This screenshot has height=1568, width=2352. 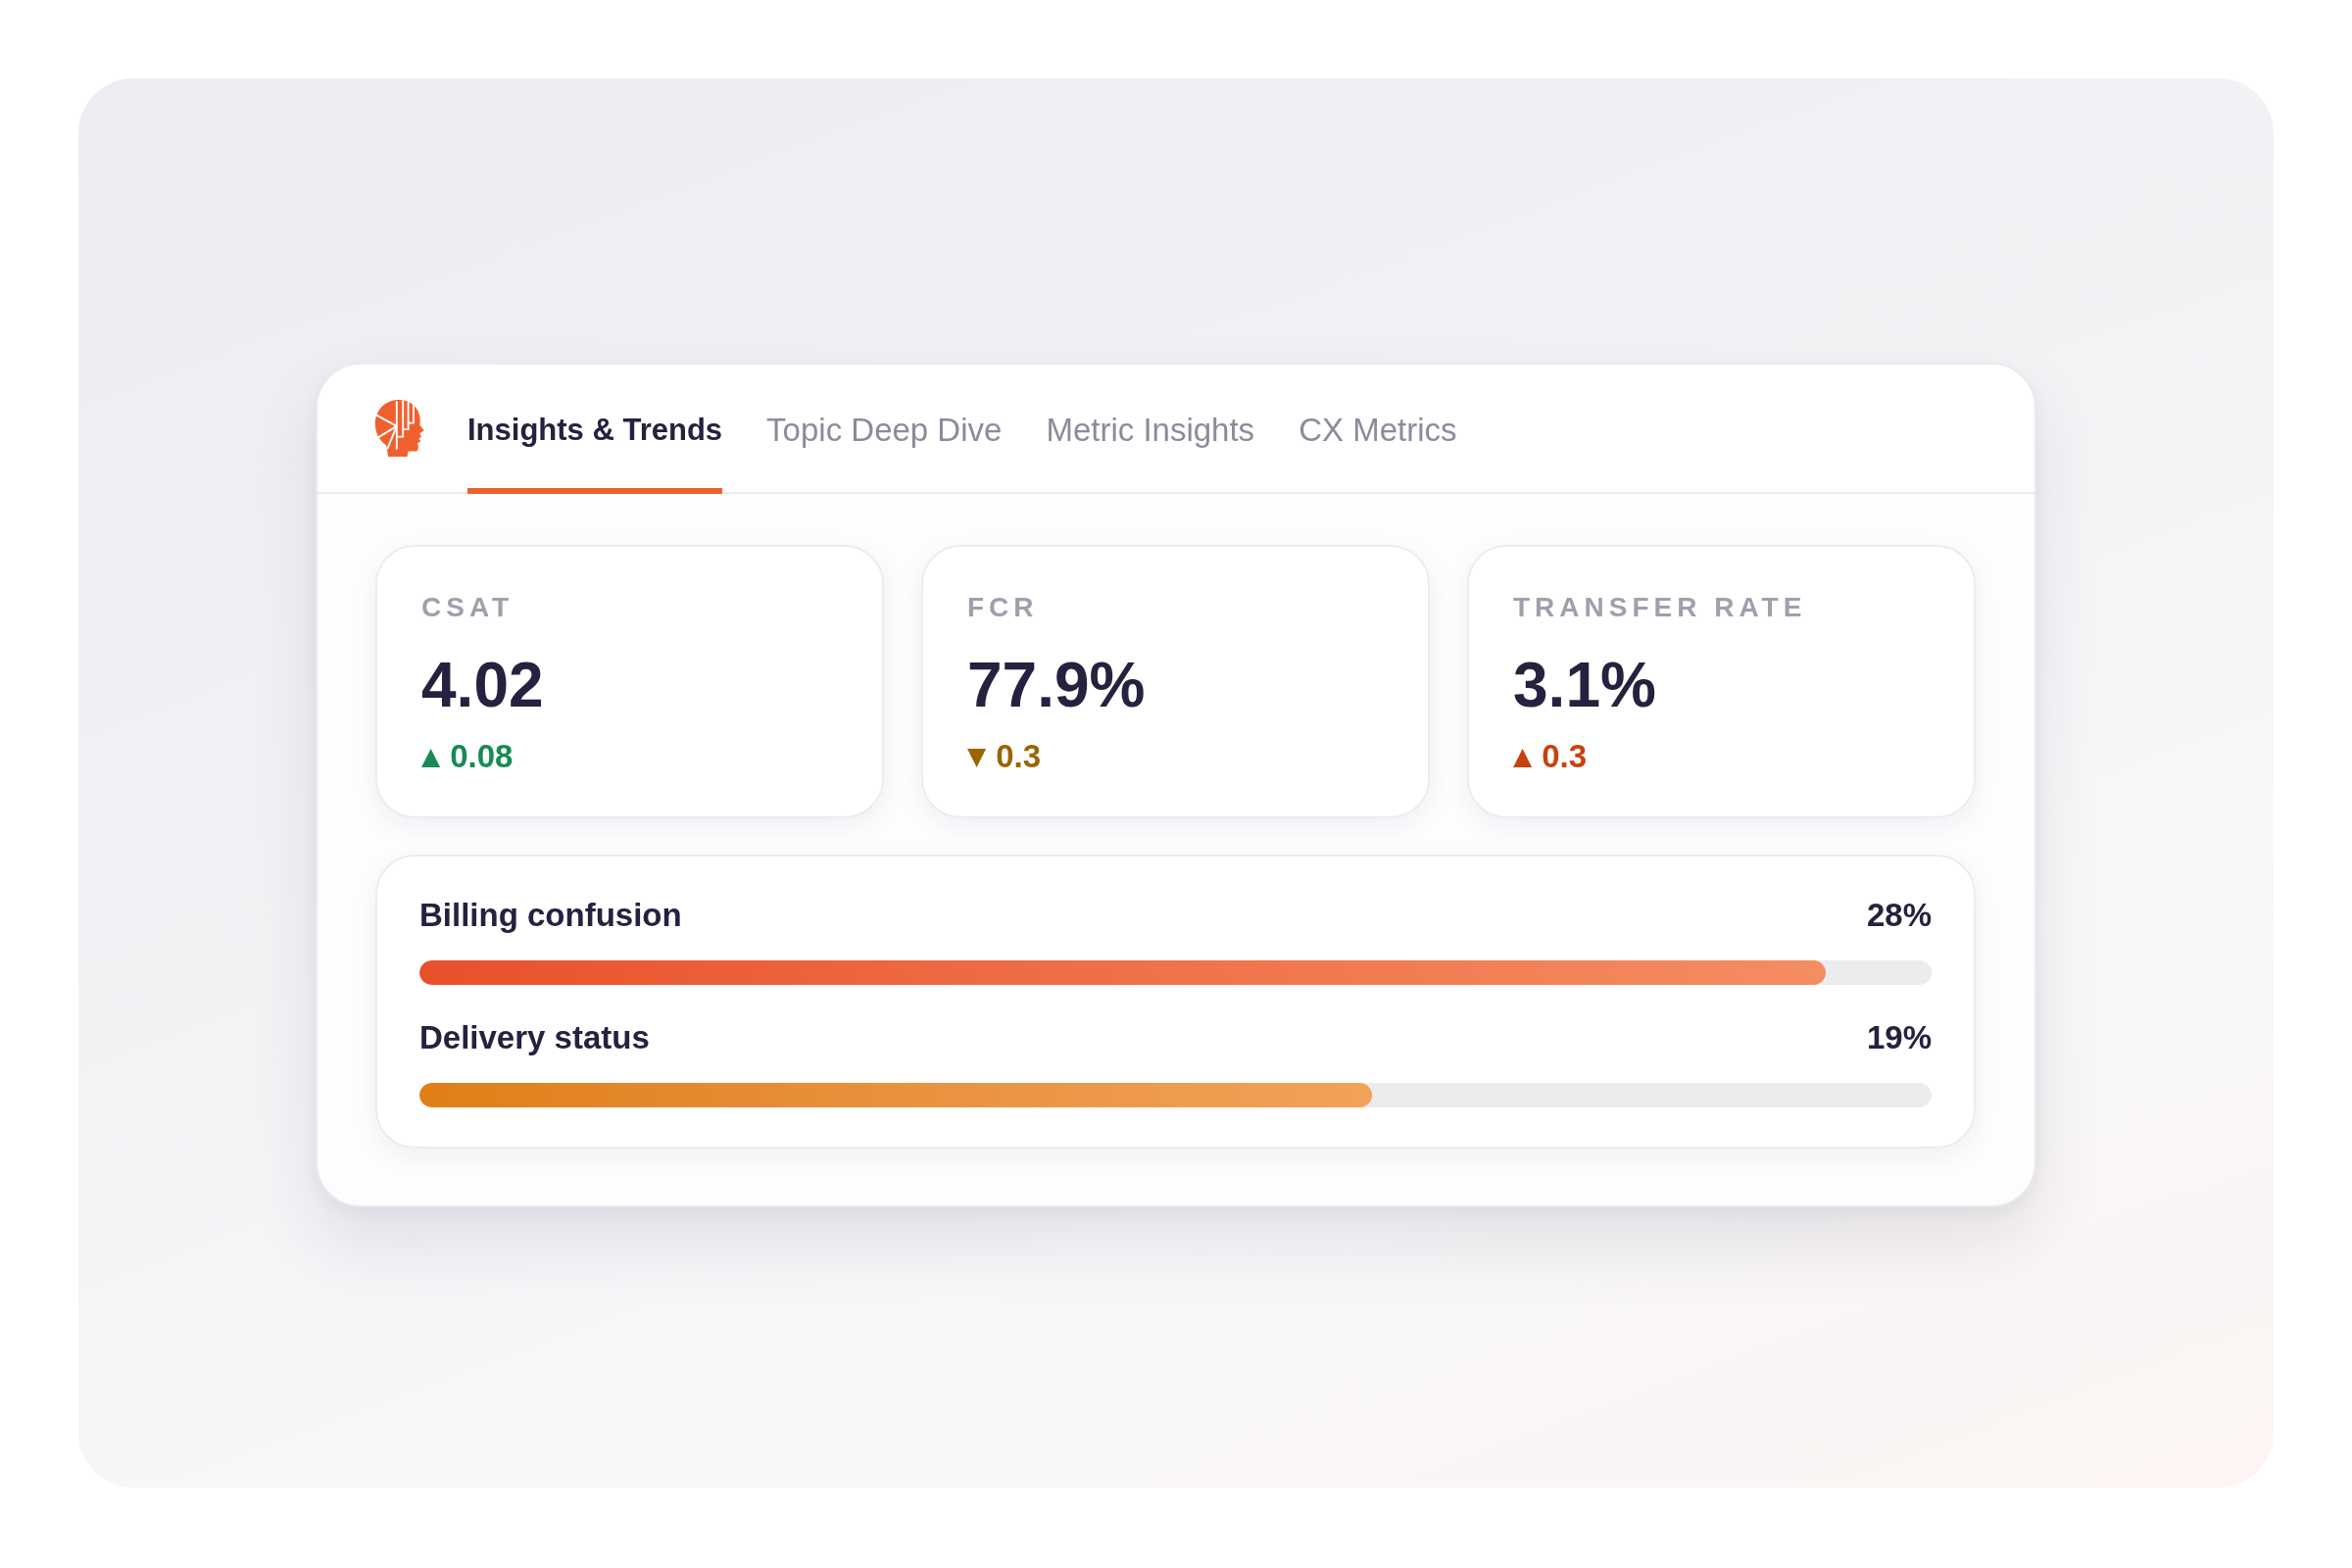 I want to click on tab: CX Metrics, so click(x=1377, y=429).